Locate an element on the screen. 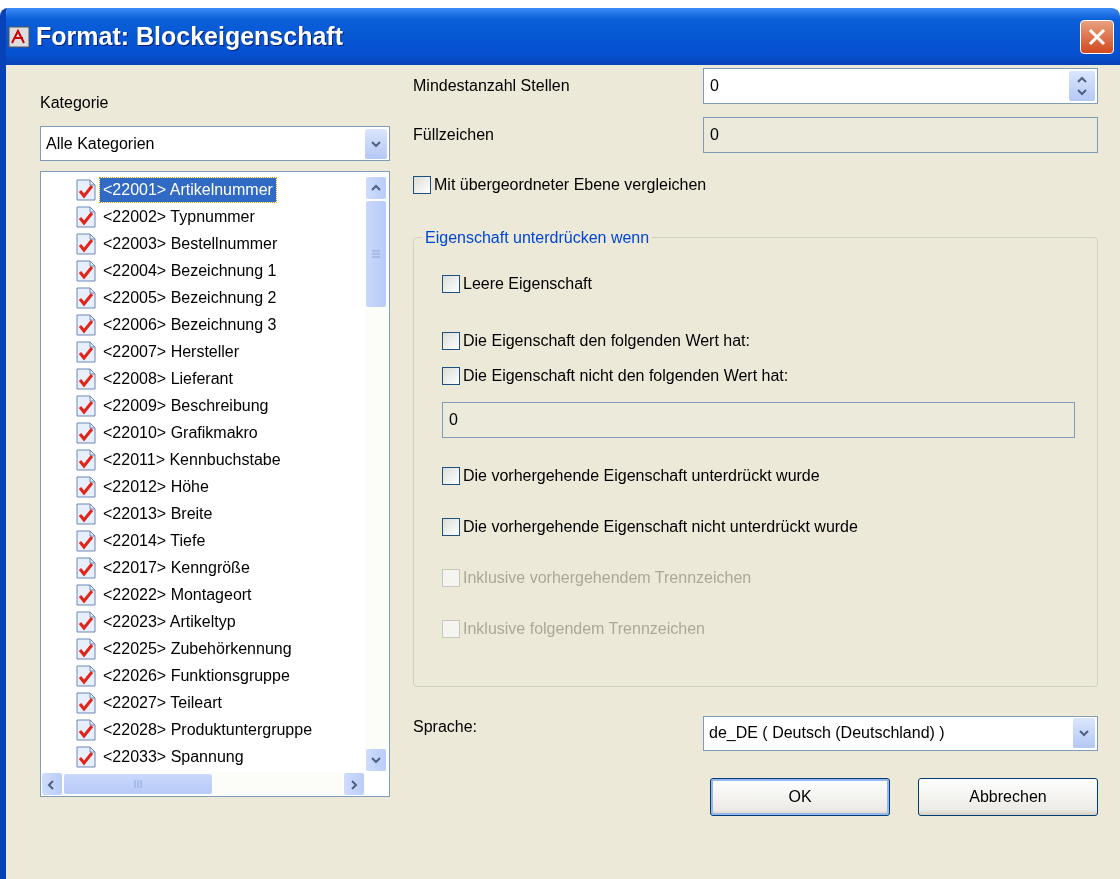 The width and height of the screenshot is (1120, 879). vertical-scrollbar is located at coordinates (377, 472).